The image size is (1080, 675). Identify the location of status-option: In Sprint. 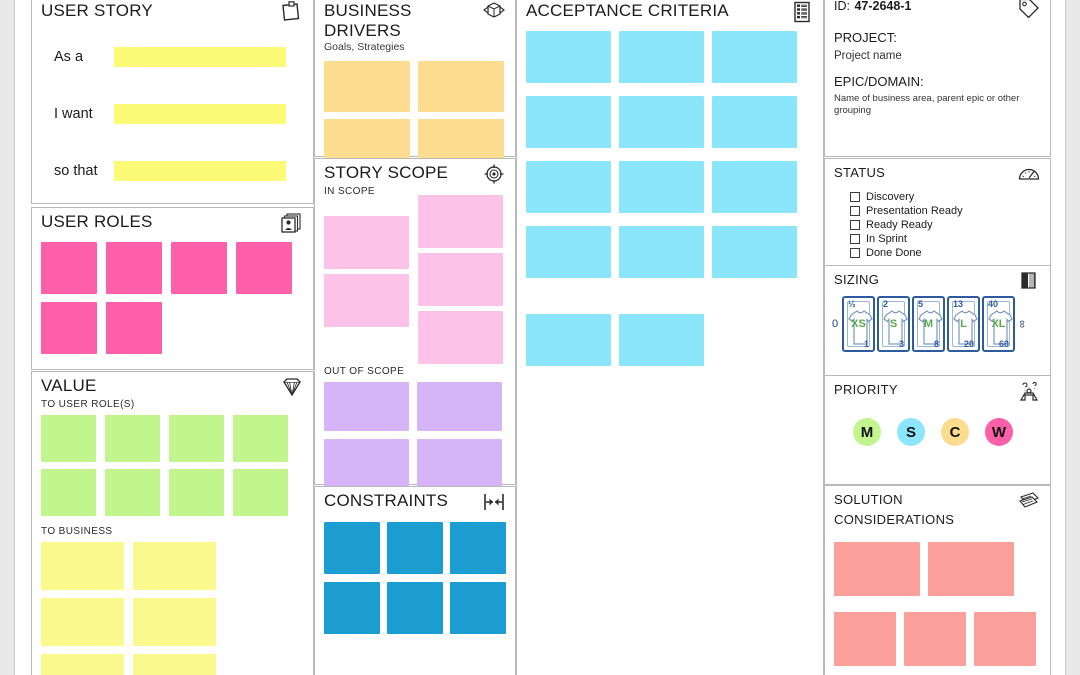
(950, 239).